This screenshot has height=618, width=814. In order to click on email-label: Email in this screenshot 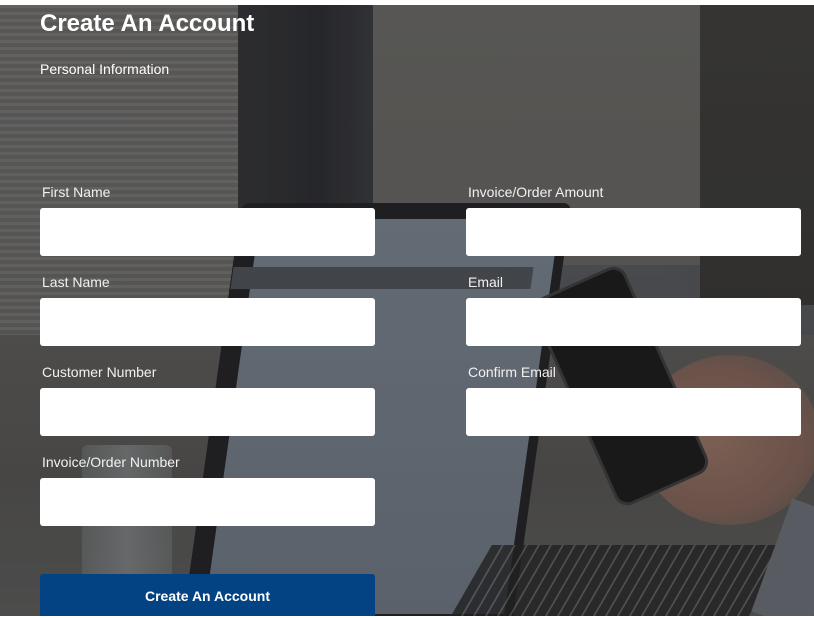, I will do `click(486, 282)`.